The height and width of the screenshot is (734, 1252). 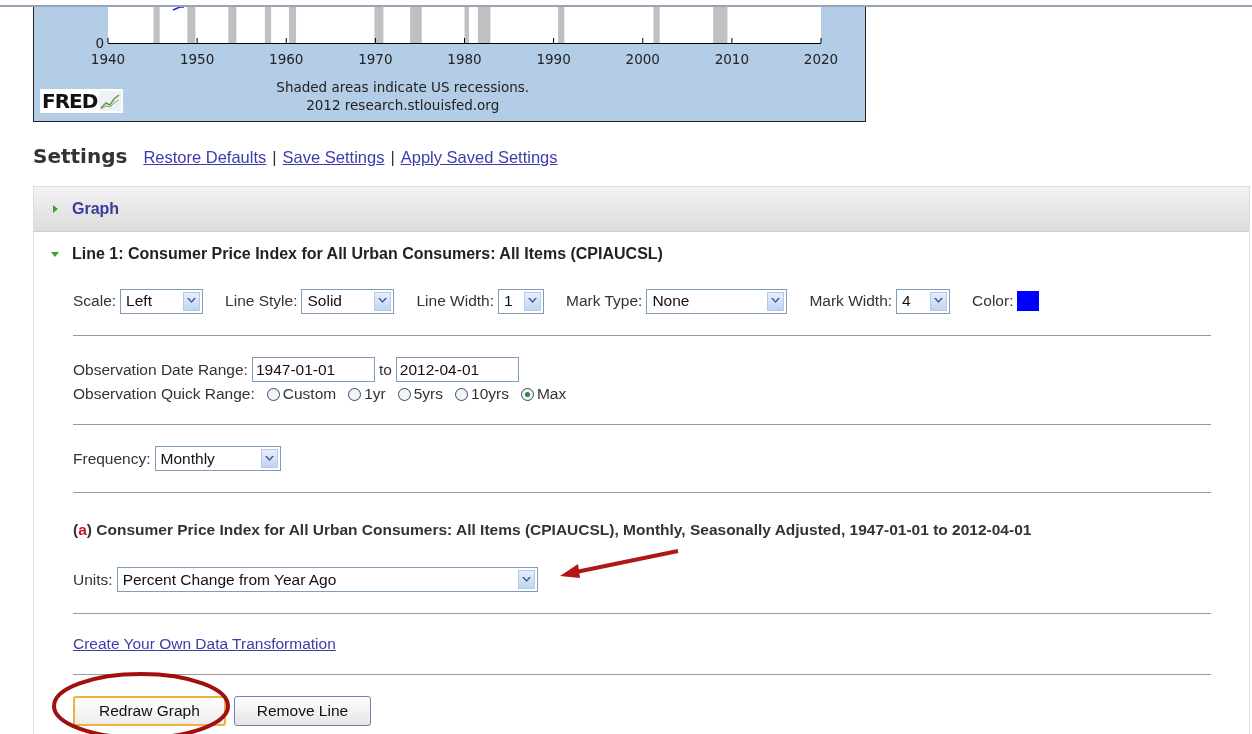 I want to click on units-select: Percent Change from Year Ago, so click(x=327, y=579).